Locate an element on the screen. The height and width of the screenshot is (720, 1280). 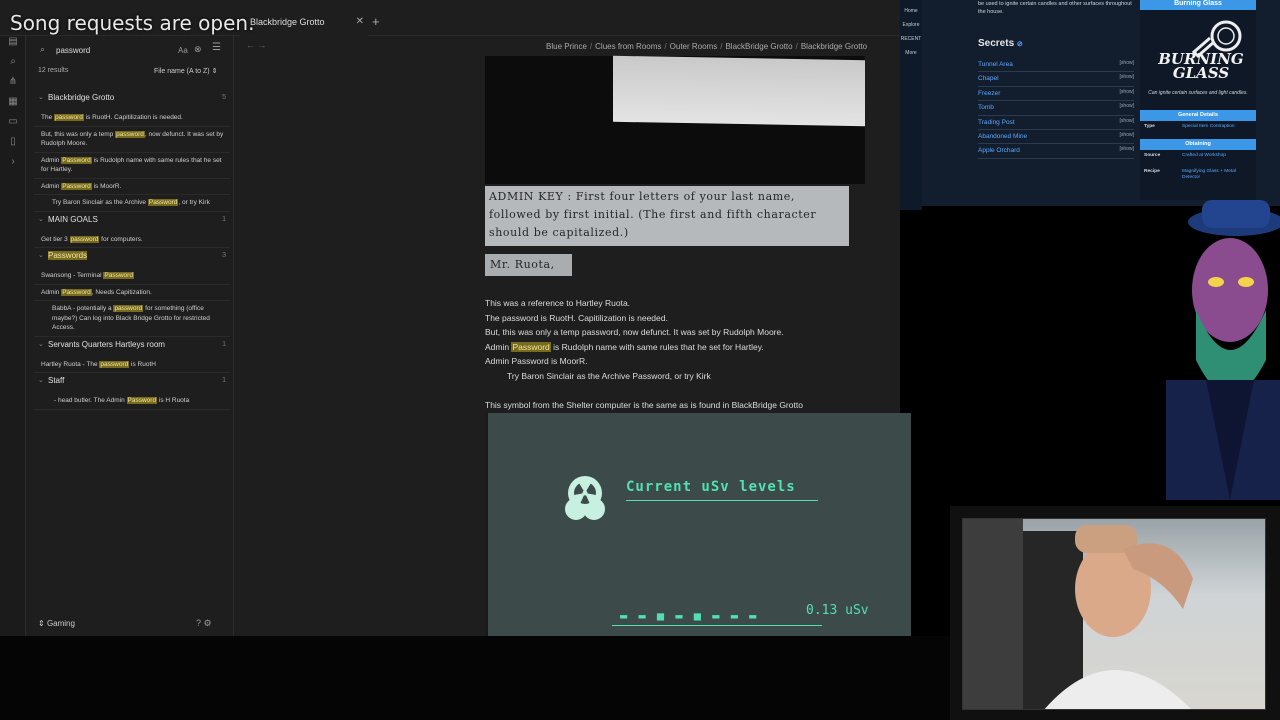
secret-link: Freezer is located at coordinates (989, 93).